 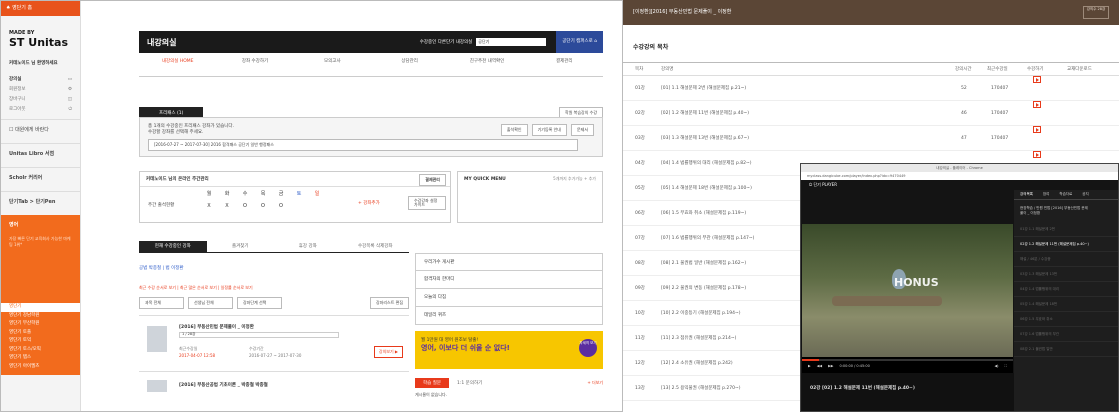 I want to click on device-register-button: 기기등록 안내, so click(x=549, y=130).